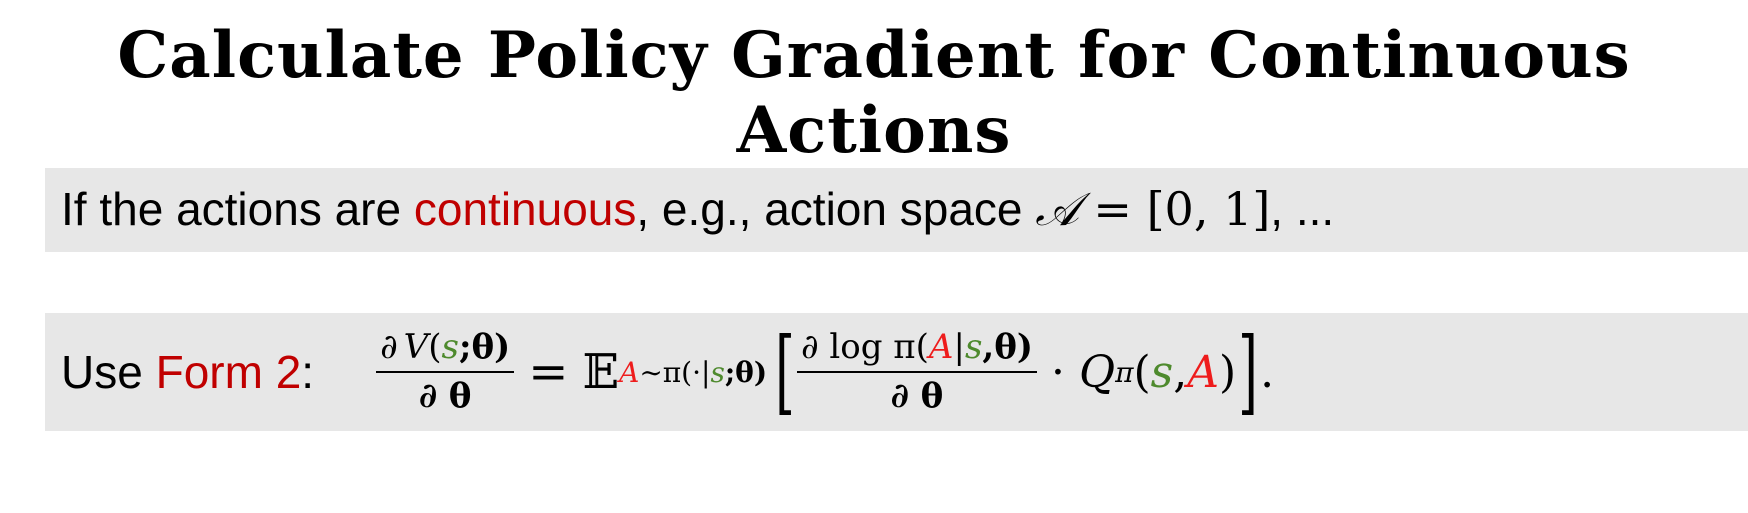  Describe the element at coordinates (1162, 372) in the screenshot. I see `q-s: s` at that location.